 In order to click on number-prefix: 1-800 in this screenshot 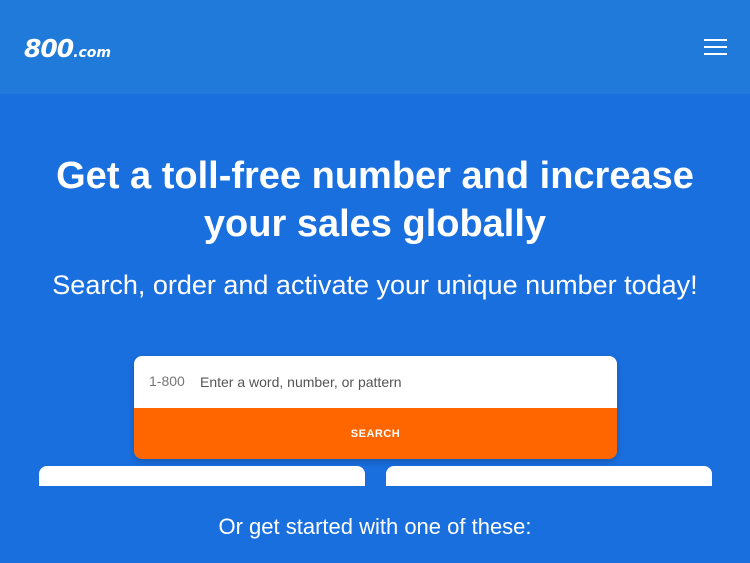, I will do `click(167, 381)`.